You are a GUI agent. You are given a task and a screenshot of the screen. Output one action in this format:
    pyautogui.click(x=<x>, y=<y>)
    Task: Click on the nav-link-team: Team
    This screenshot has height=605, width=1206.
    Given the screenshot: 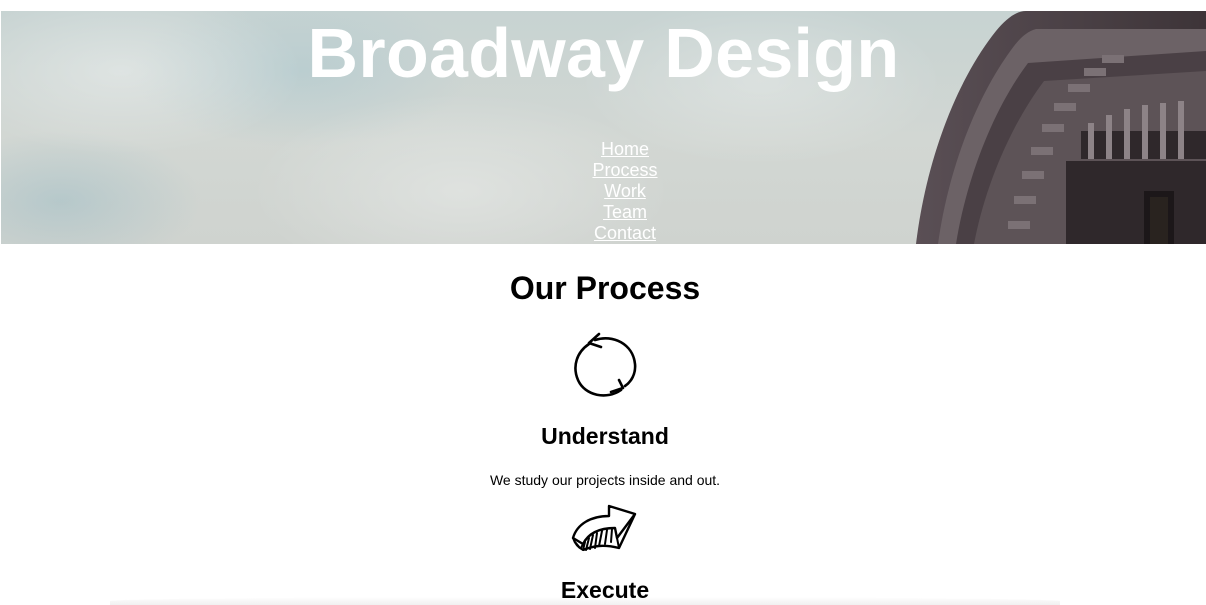 What is the action you would take?
    pyautogui.click(x=625, y=212)
    